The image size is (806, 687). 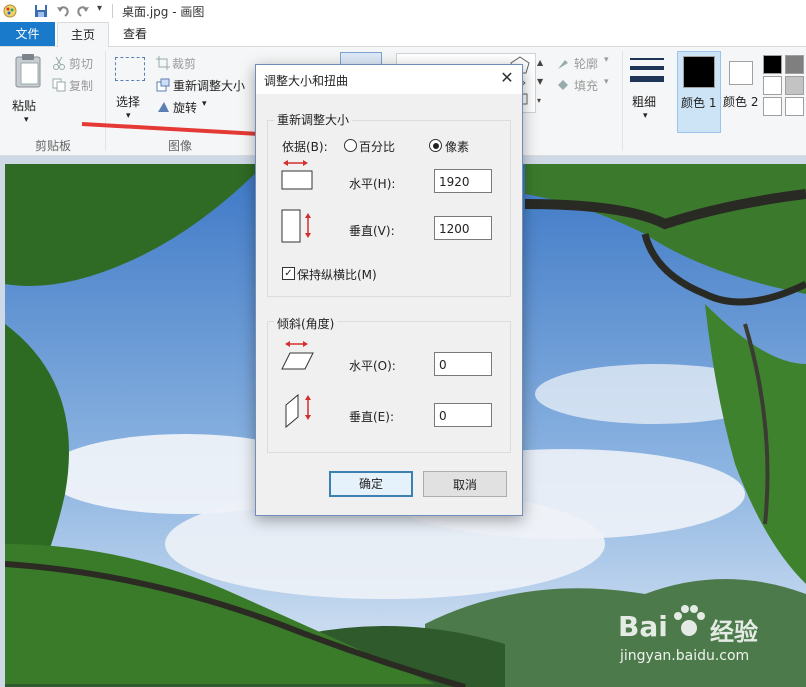 I want to click on horizontal-skew-icon, so click(x=297, y=355).